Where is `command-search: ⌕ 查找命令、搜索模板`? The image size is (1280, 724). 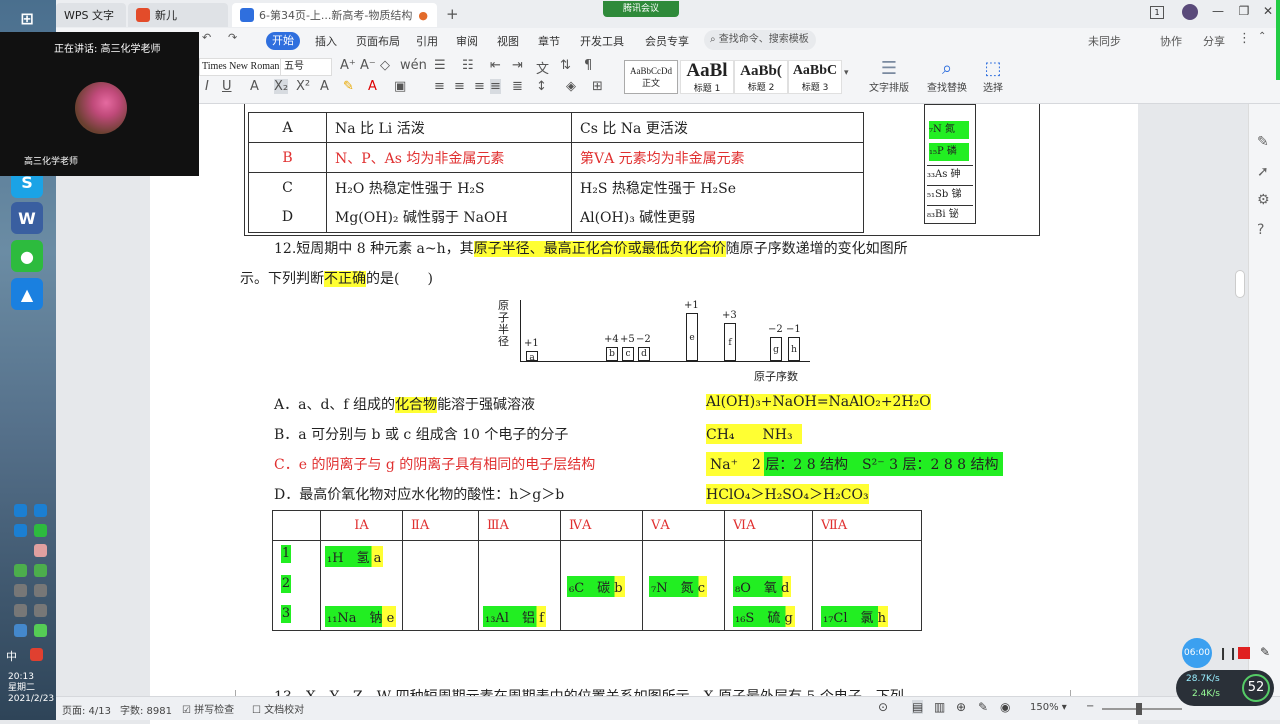 command-search: ⌕ 查找命令、搜索模板 is located at coordinates (760, 40).